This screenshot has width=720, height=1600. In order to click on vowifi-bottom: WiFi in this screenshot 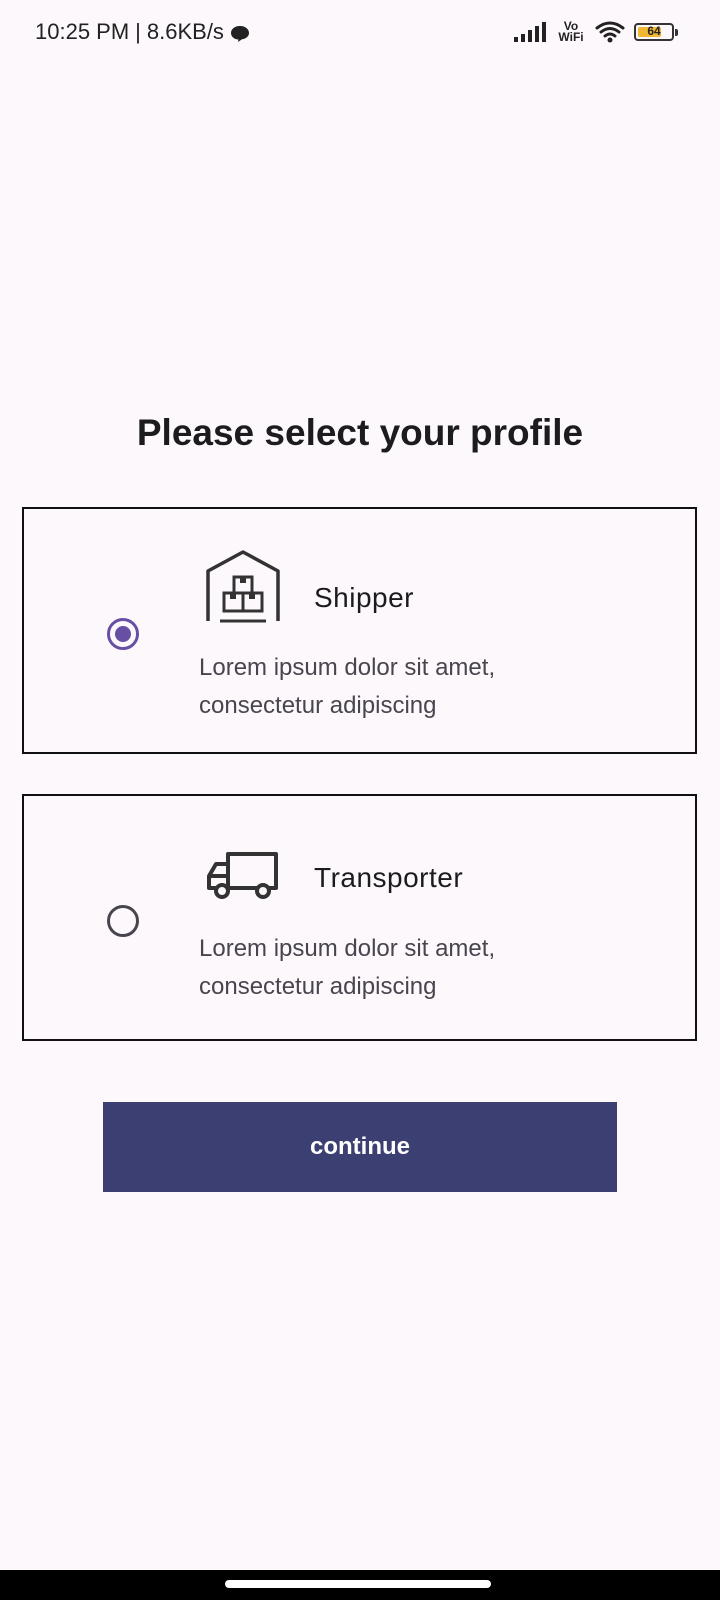, I will do `click(571, 37)`.